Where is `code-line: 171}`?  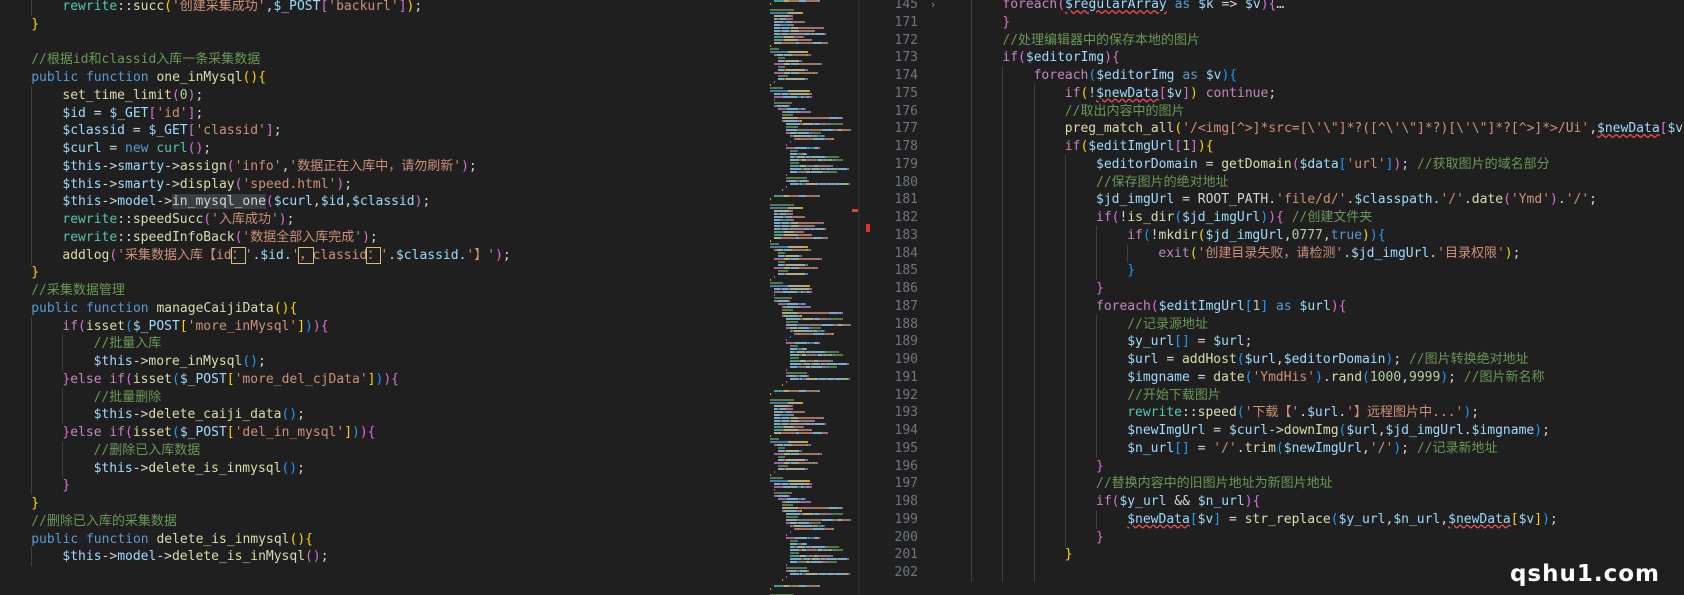
code-line: 171} is located at coordinates (1272, 22).